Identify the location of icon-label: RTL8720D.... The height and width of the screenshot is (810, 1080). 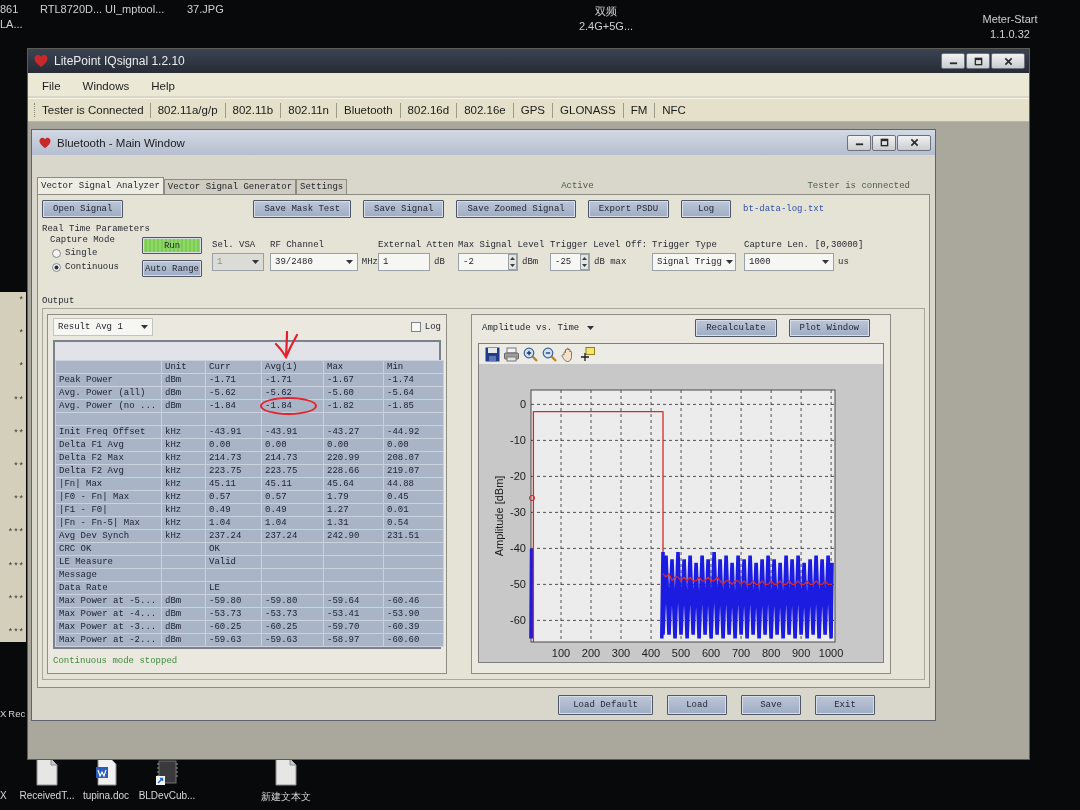
(71, 9).